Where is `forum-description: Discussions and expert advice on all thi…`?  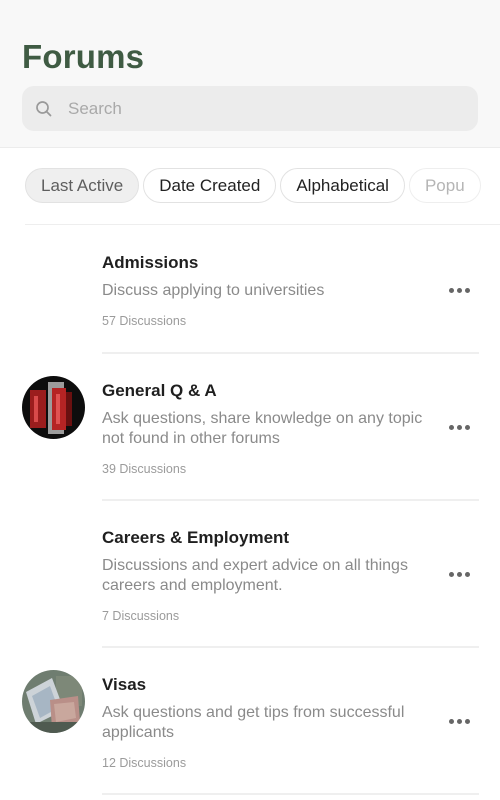 forum-description: Discussions and expert advice on all thi… is located at coordinates (255, 575).